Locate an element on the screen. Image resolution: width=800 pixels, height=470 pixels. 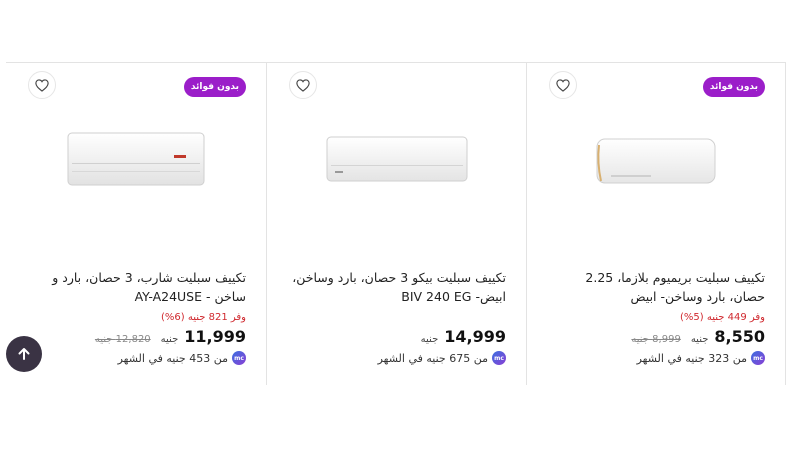
old-price: 8,999 جنيه is located at coordinates (656, 339).